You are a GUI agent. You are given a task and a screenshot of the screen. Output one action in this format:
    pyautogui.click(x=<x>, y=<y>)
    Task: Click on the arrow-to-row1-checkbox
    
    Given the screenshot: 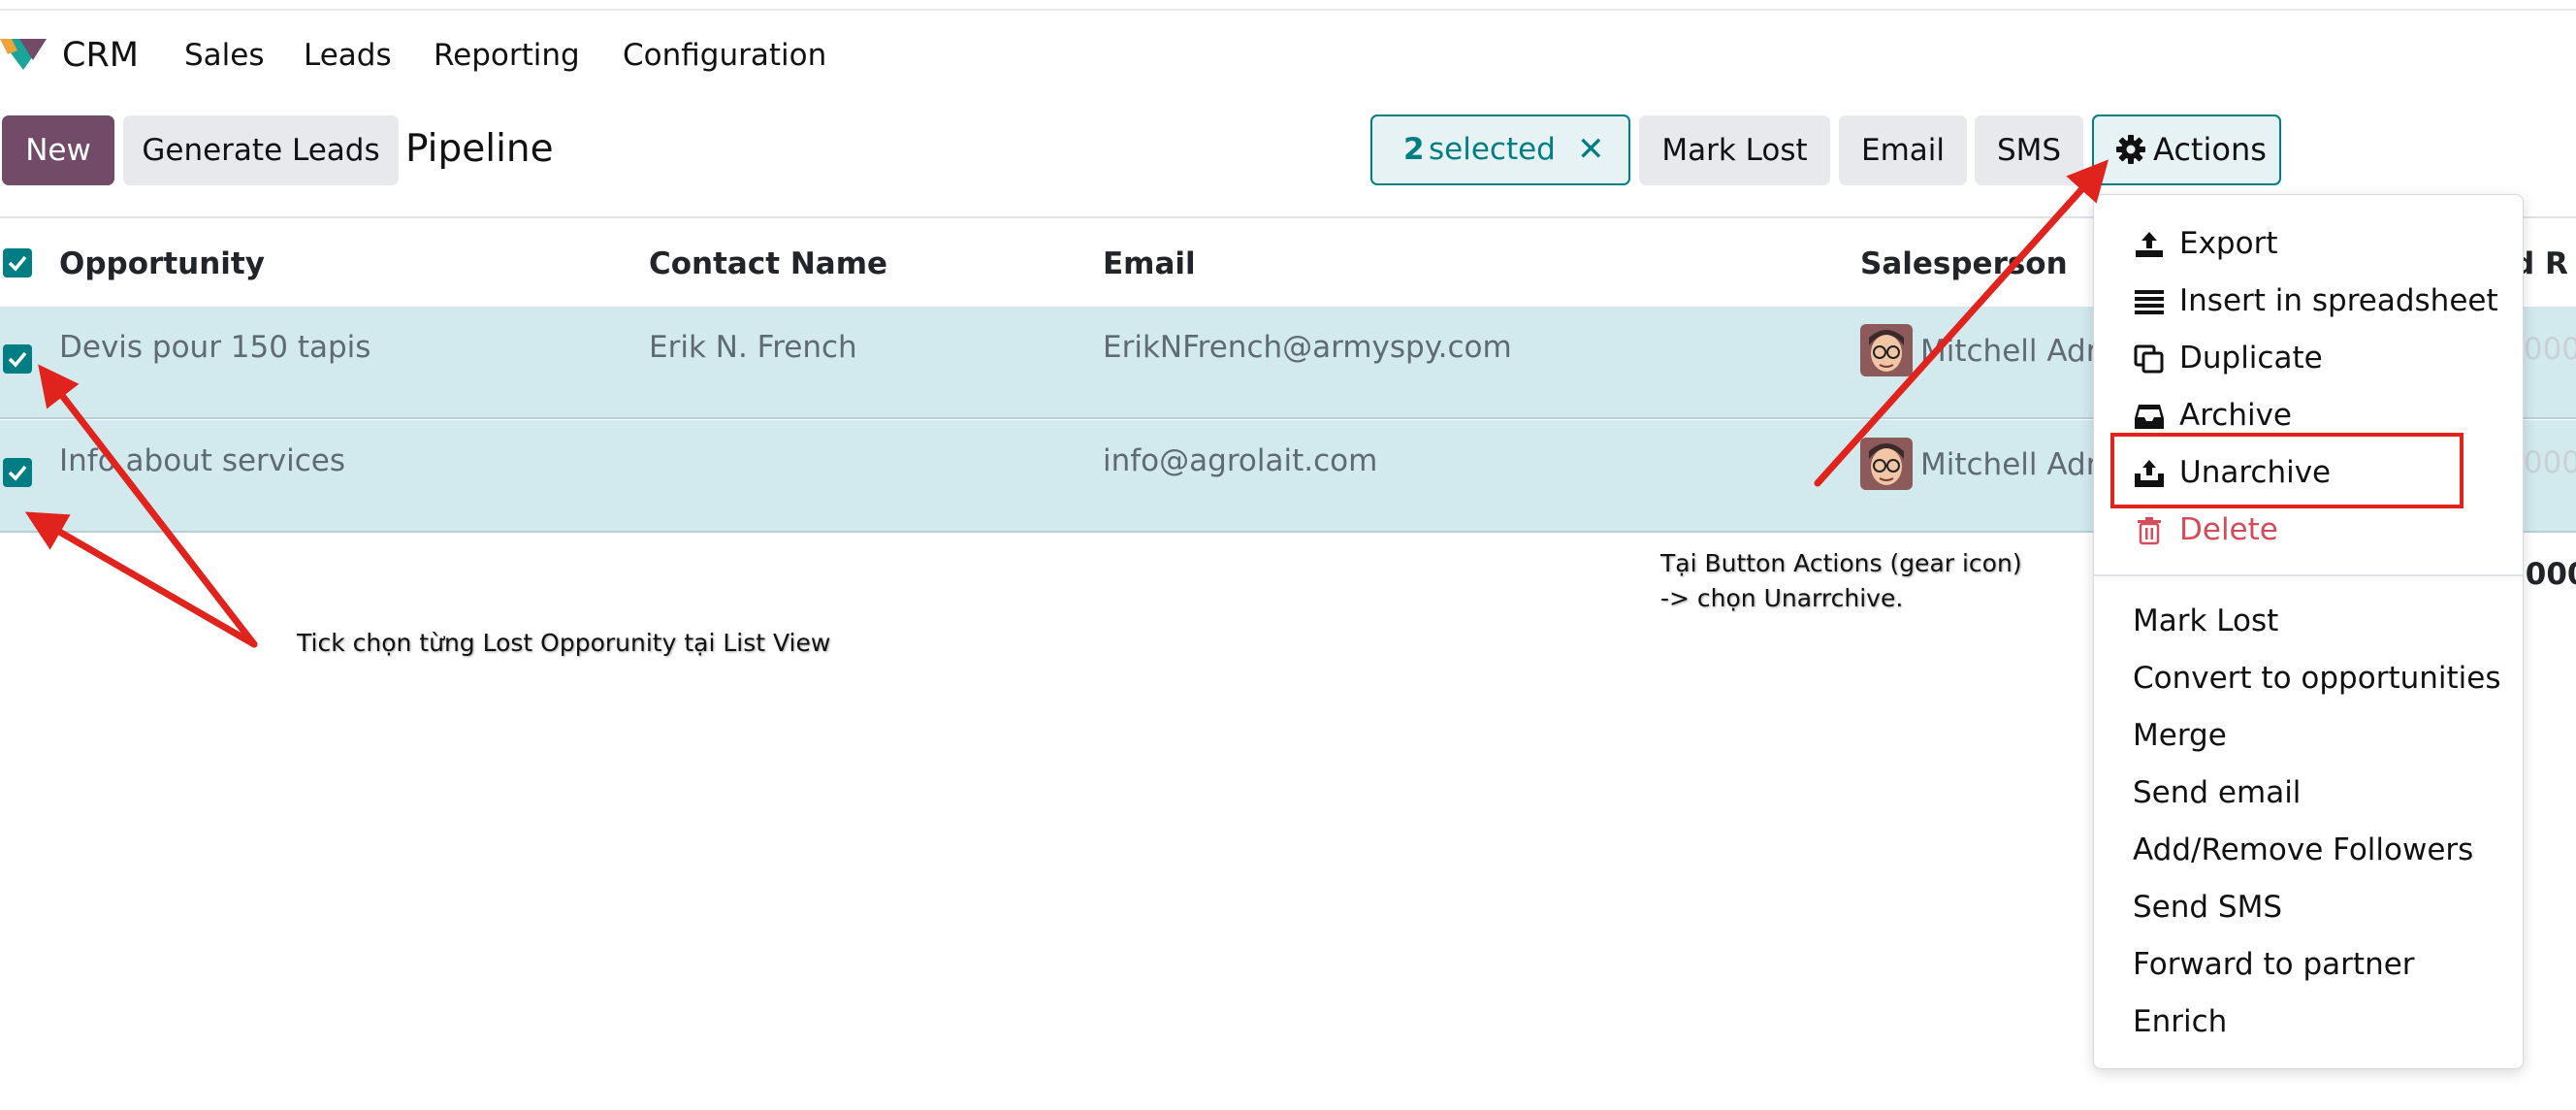 What is the action you would take?
    pyautogui.click(x=148, y=506)
    